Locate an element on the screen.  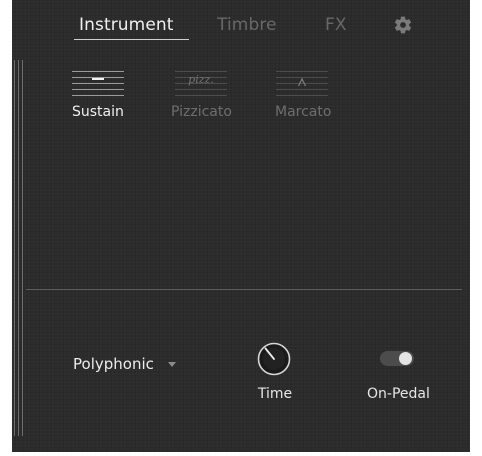
articulation-marcato: Marcato is located at coordinates (304, 94).